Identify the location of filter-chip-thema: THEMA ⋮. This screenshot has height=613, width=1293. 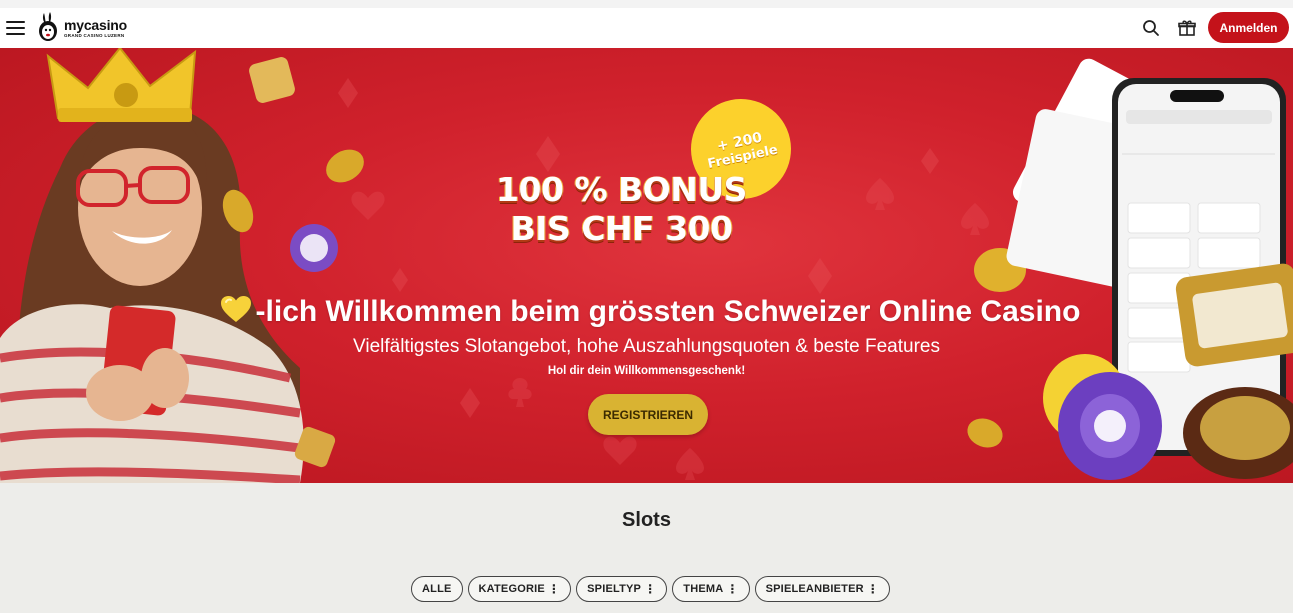
(711, 589).